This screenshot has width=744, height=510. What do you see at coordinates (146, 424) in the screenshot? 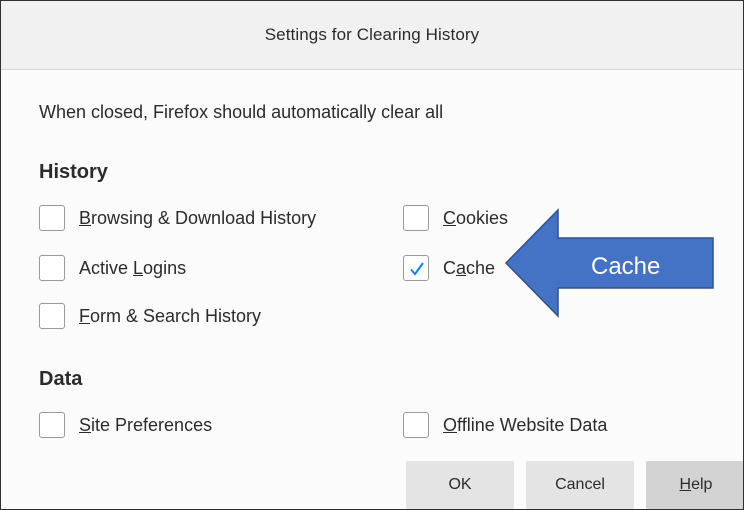
I see `checkbox-label: Site Preferences` at bounding box center [146, 424].